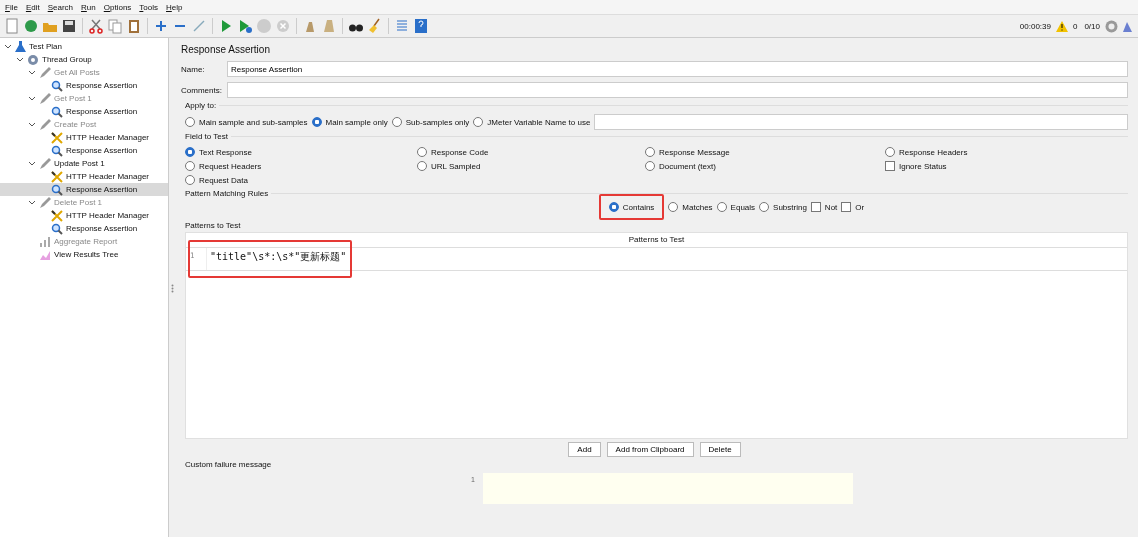 Image resolution: width=1138 pixels, height=537 pixels. What do you see at coordinates (720, 449) in the screenshot?
I see `action-button: Delete` at bounding box center [720, 449].